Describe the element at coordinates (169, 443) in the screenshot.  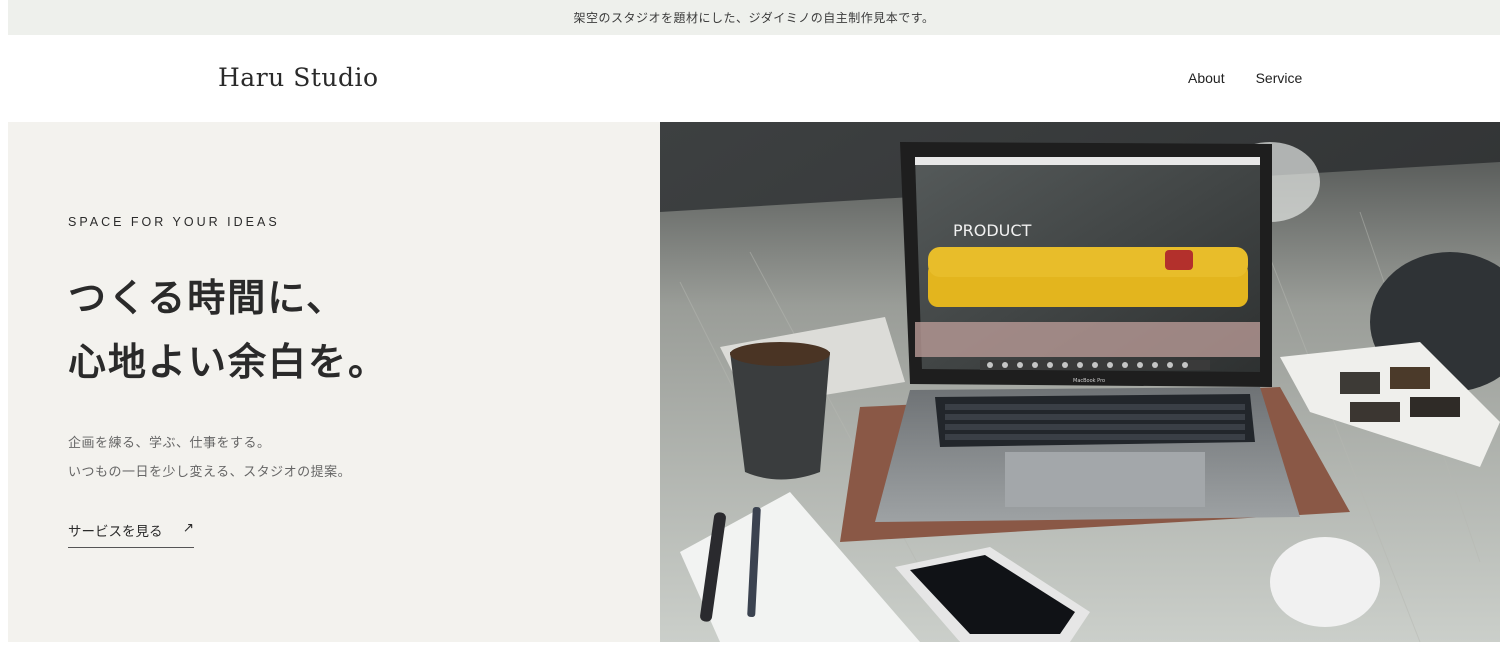
I see `hero-description-line-1: 企画を練る、学ぶ、仕事をする。` at that location.